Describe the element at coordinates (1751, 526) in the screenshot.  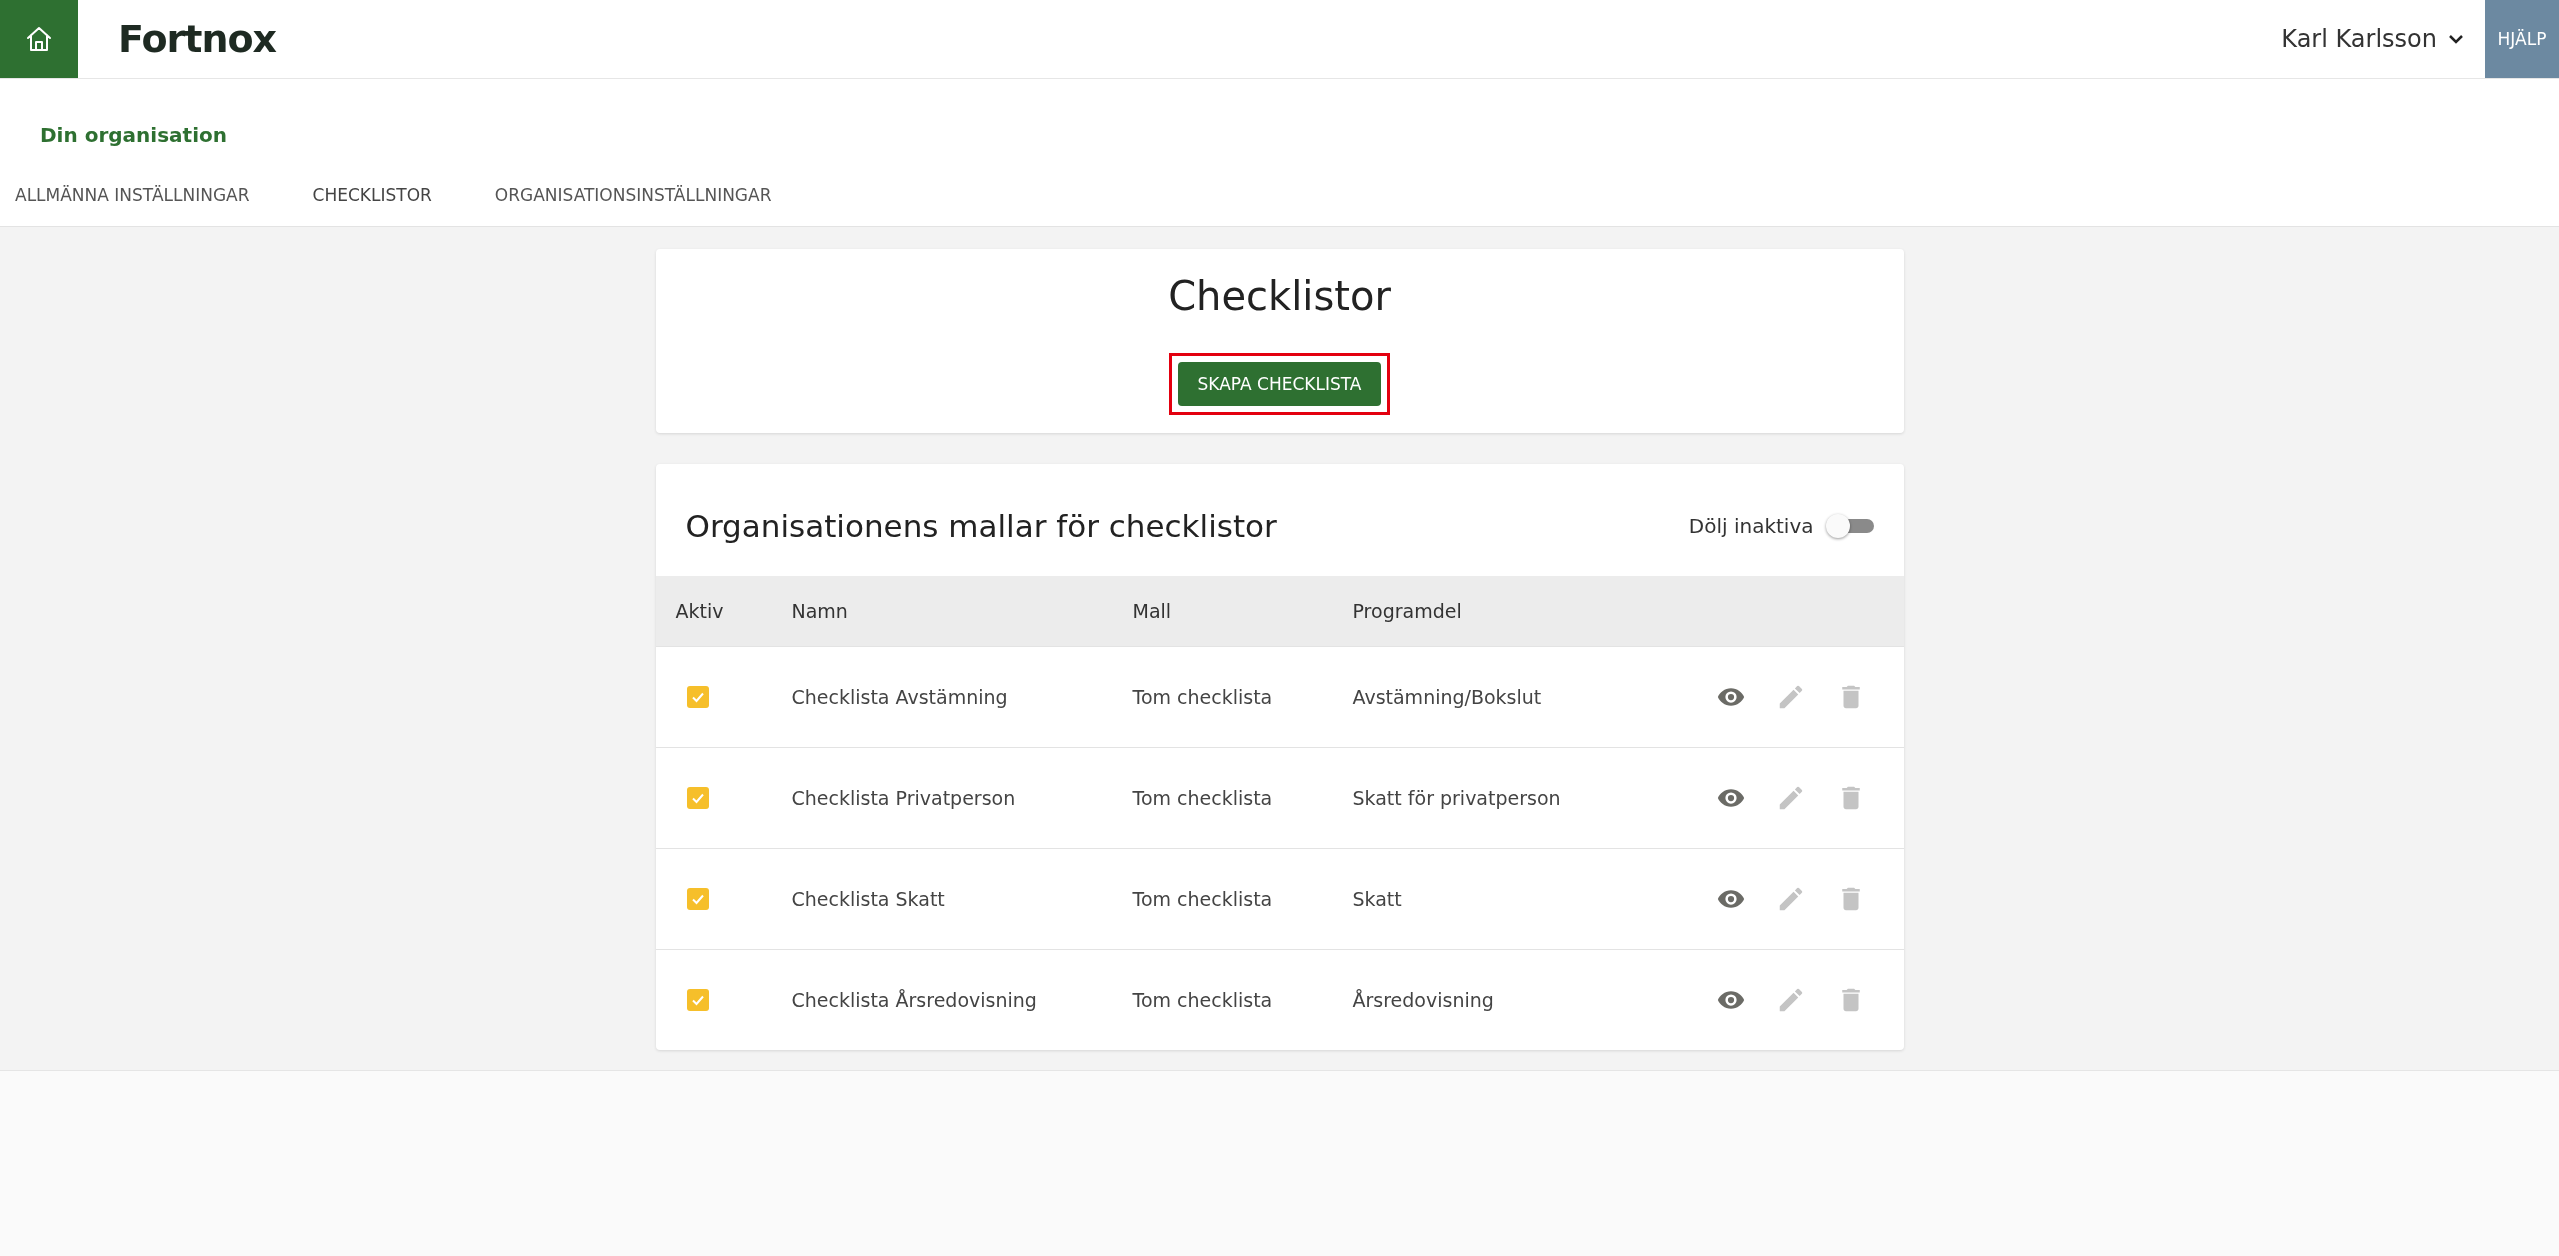
I see `toggle-label: Dölj inaktiva` at that location.